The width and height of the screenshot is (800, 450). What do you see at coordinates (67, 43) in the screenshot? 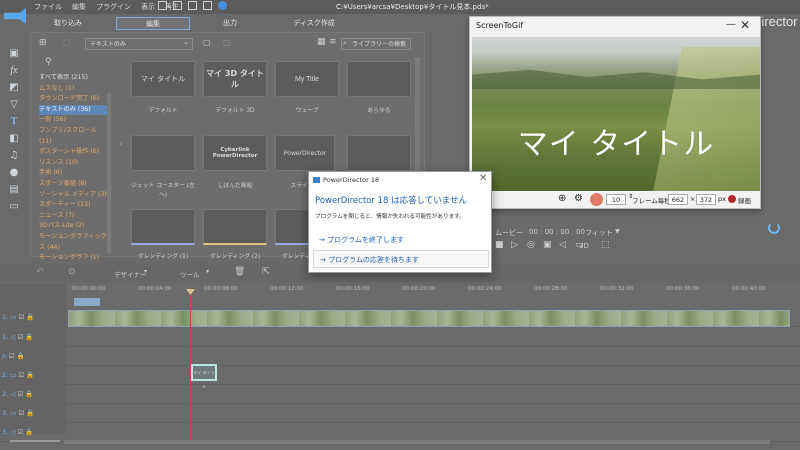
I see `plugin-icon: ◌` at bounding box center [67, 43].